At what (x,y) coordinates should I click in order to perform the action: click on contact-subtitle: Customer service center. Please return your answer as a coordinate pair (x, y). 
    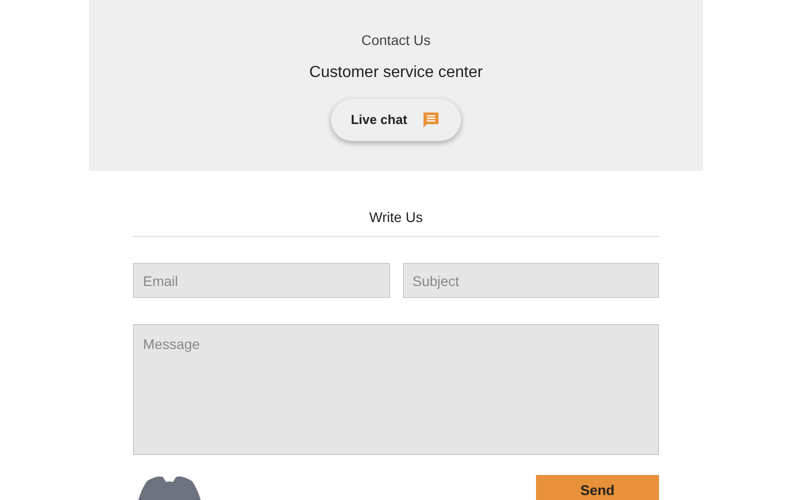
    Looking at the image, I should click on (396, 73).